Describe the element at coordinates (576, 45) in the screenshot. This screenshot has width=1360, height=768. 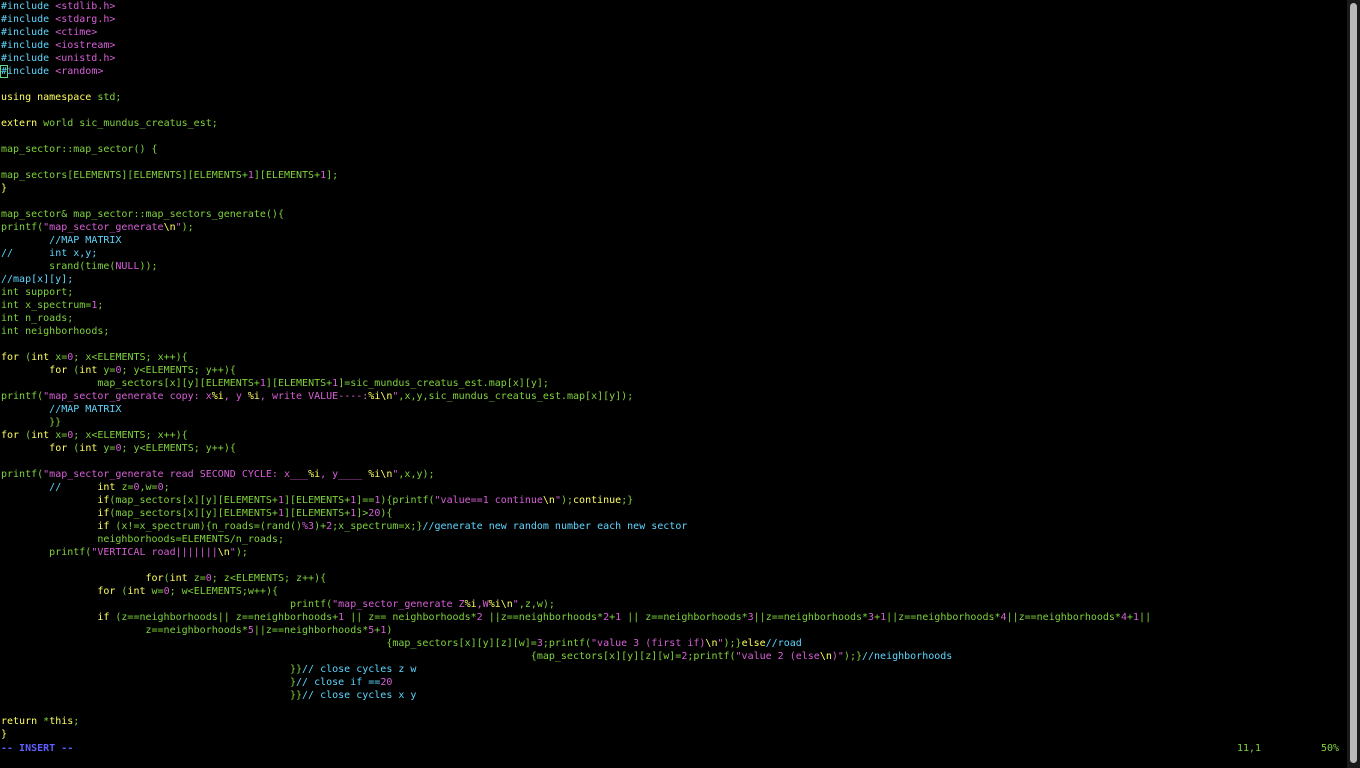
I see `code-line: #include <iostream>` at that location.